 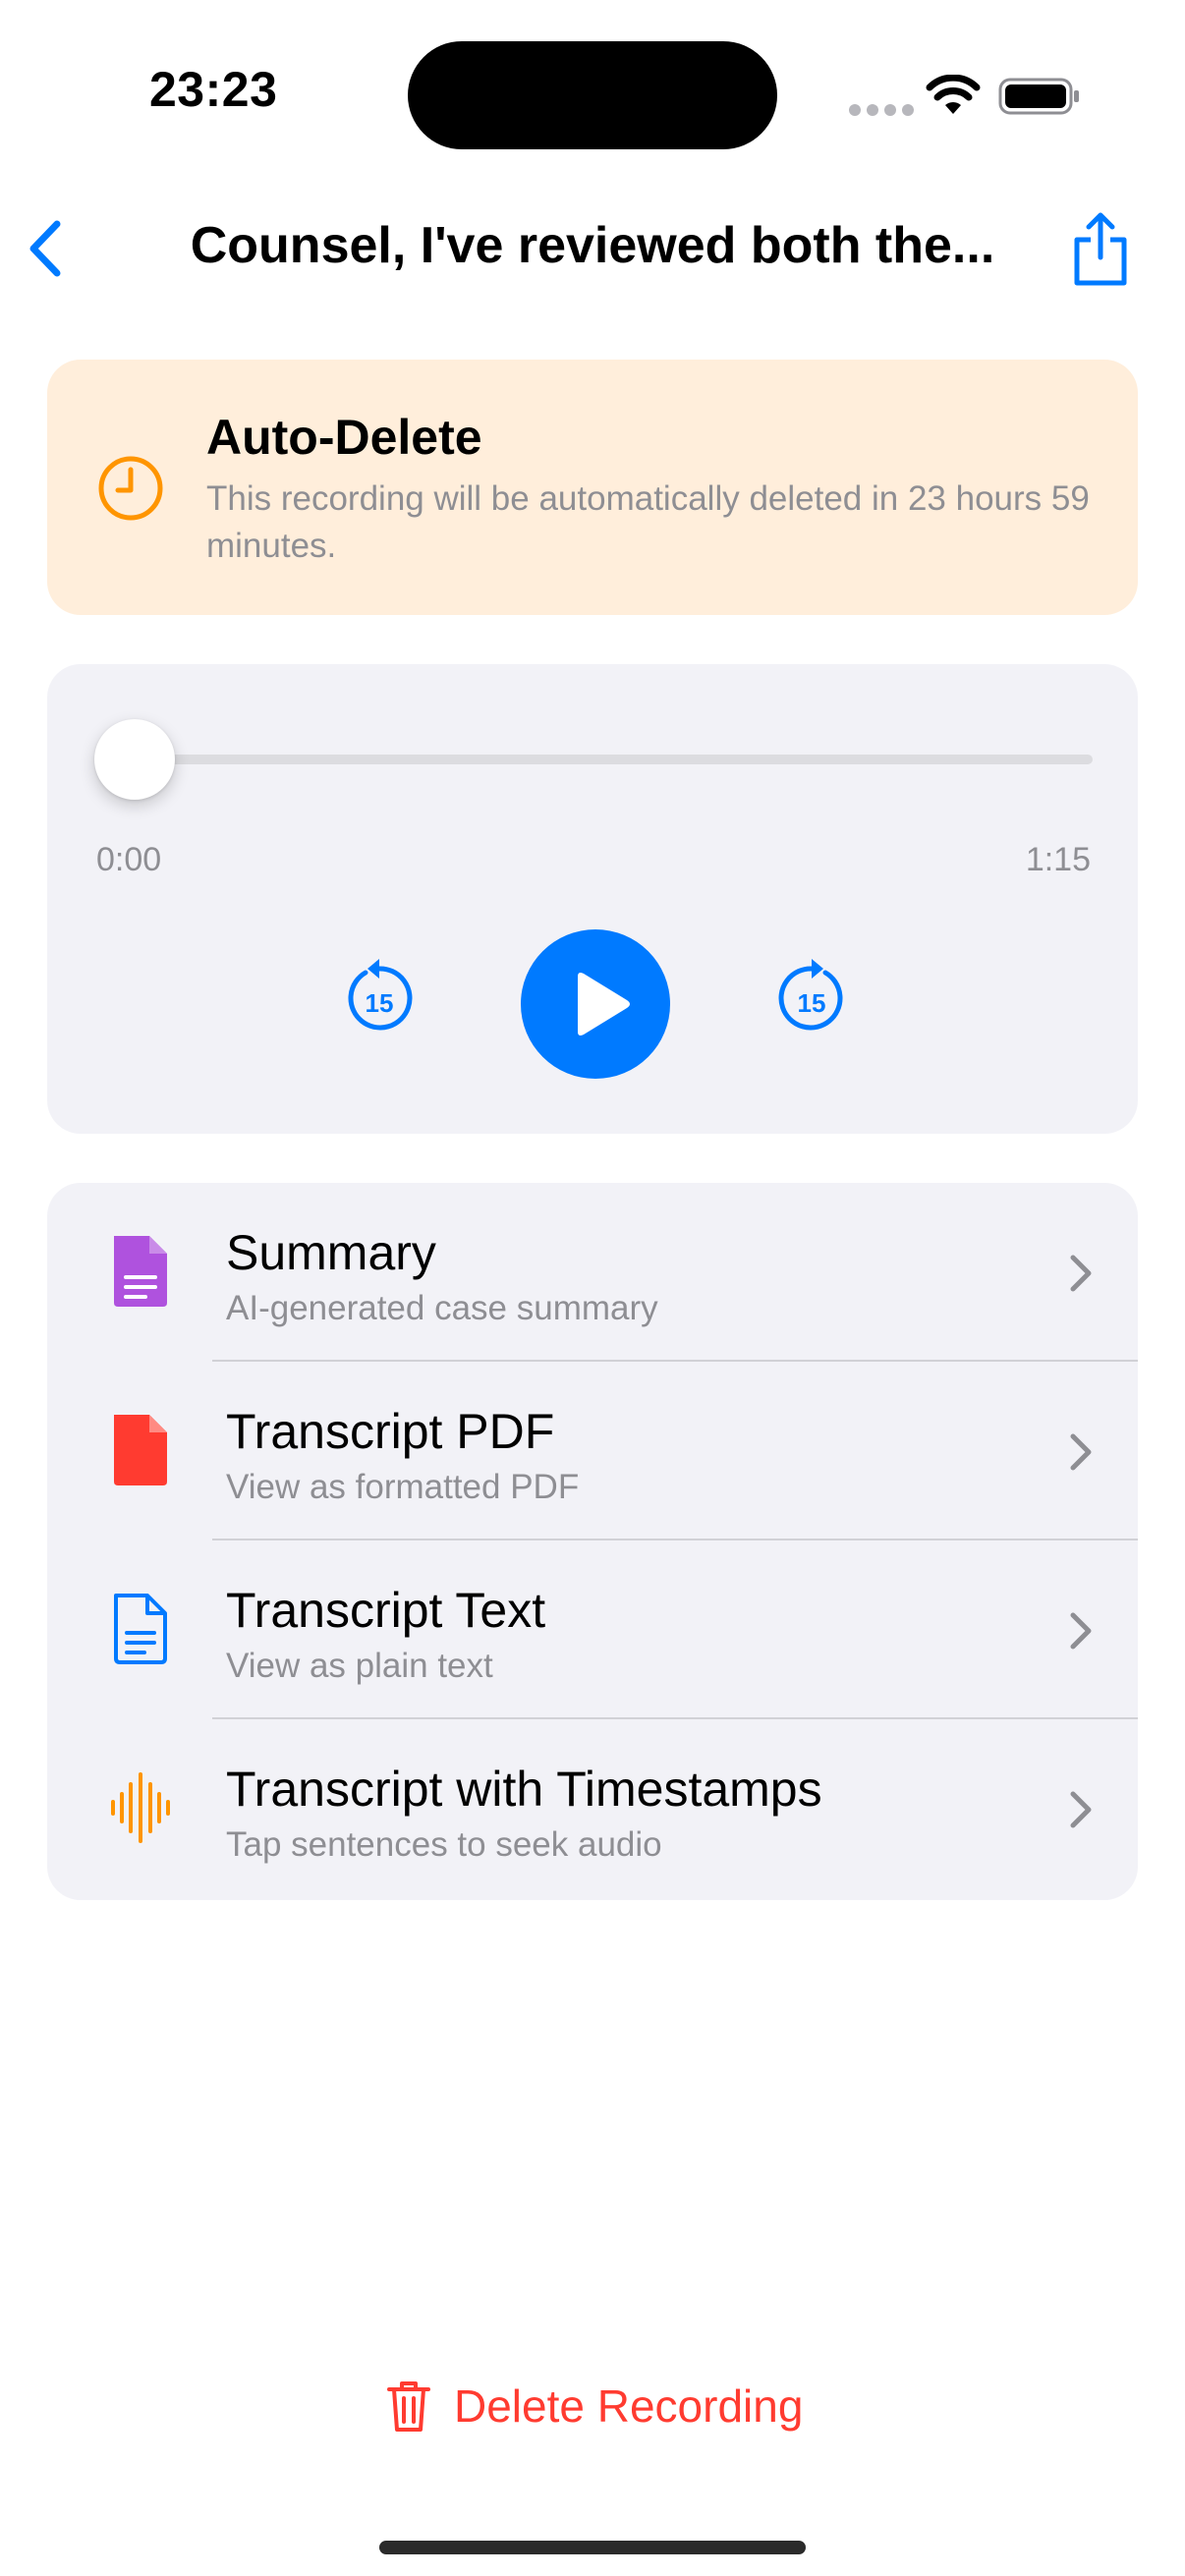 I want to click on cellular-signal-icon, so click(x=881, y=110).